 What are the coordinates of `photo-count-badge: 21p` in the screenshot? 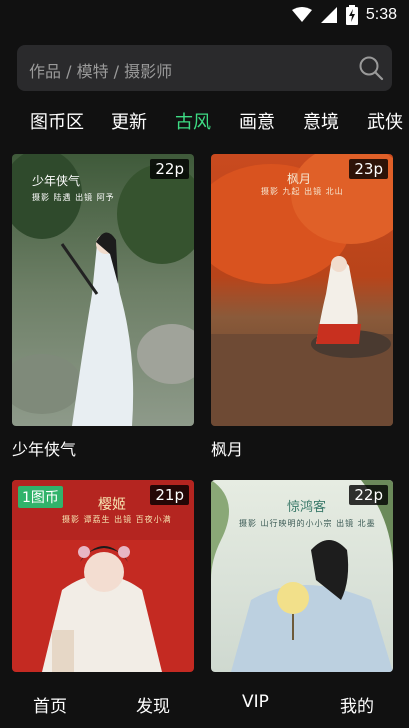 It's located at (169, 495).